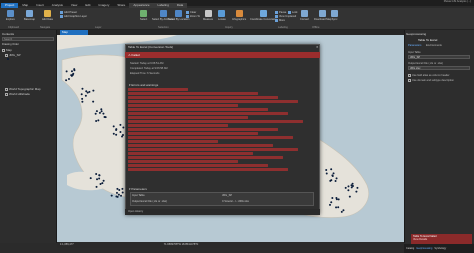 The width and height of the screenshot is (474, 253). Describe the element at coordinates (440, 248) in the screenshot. I see `tab-symbology: Symbology` at that location.